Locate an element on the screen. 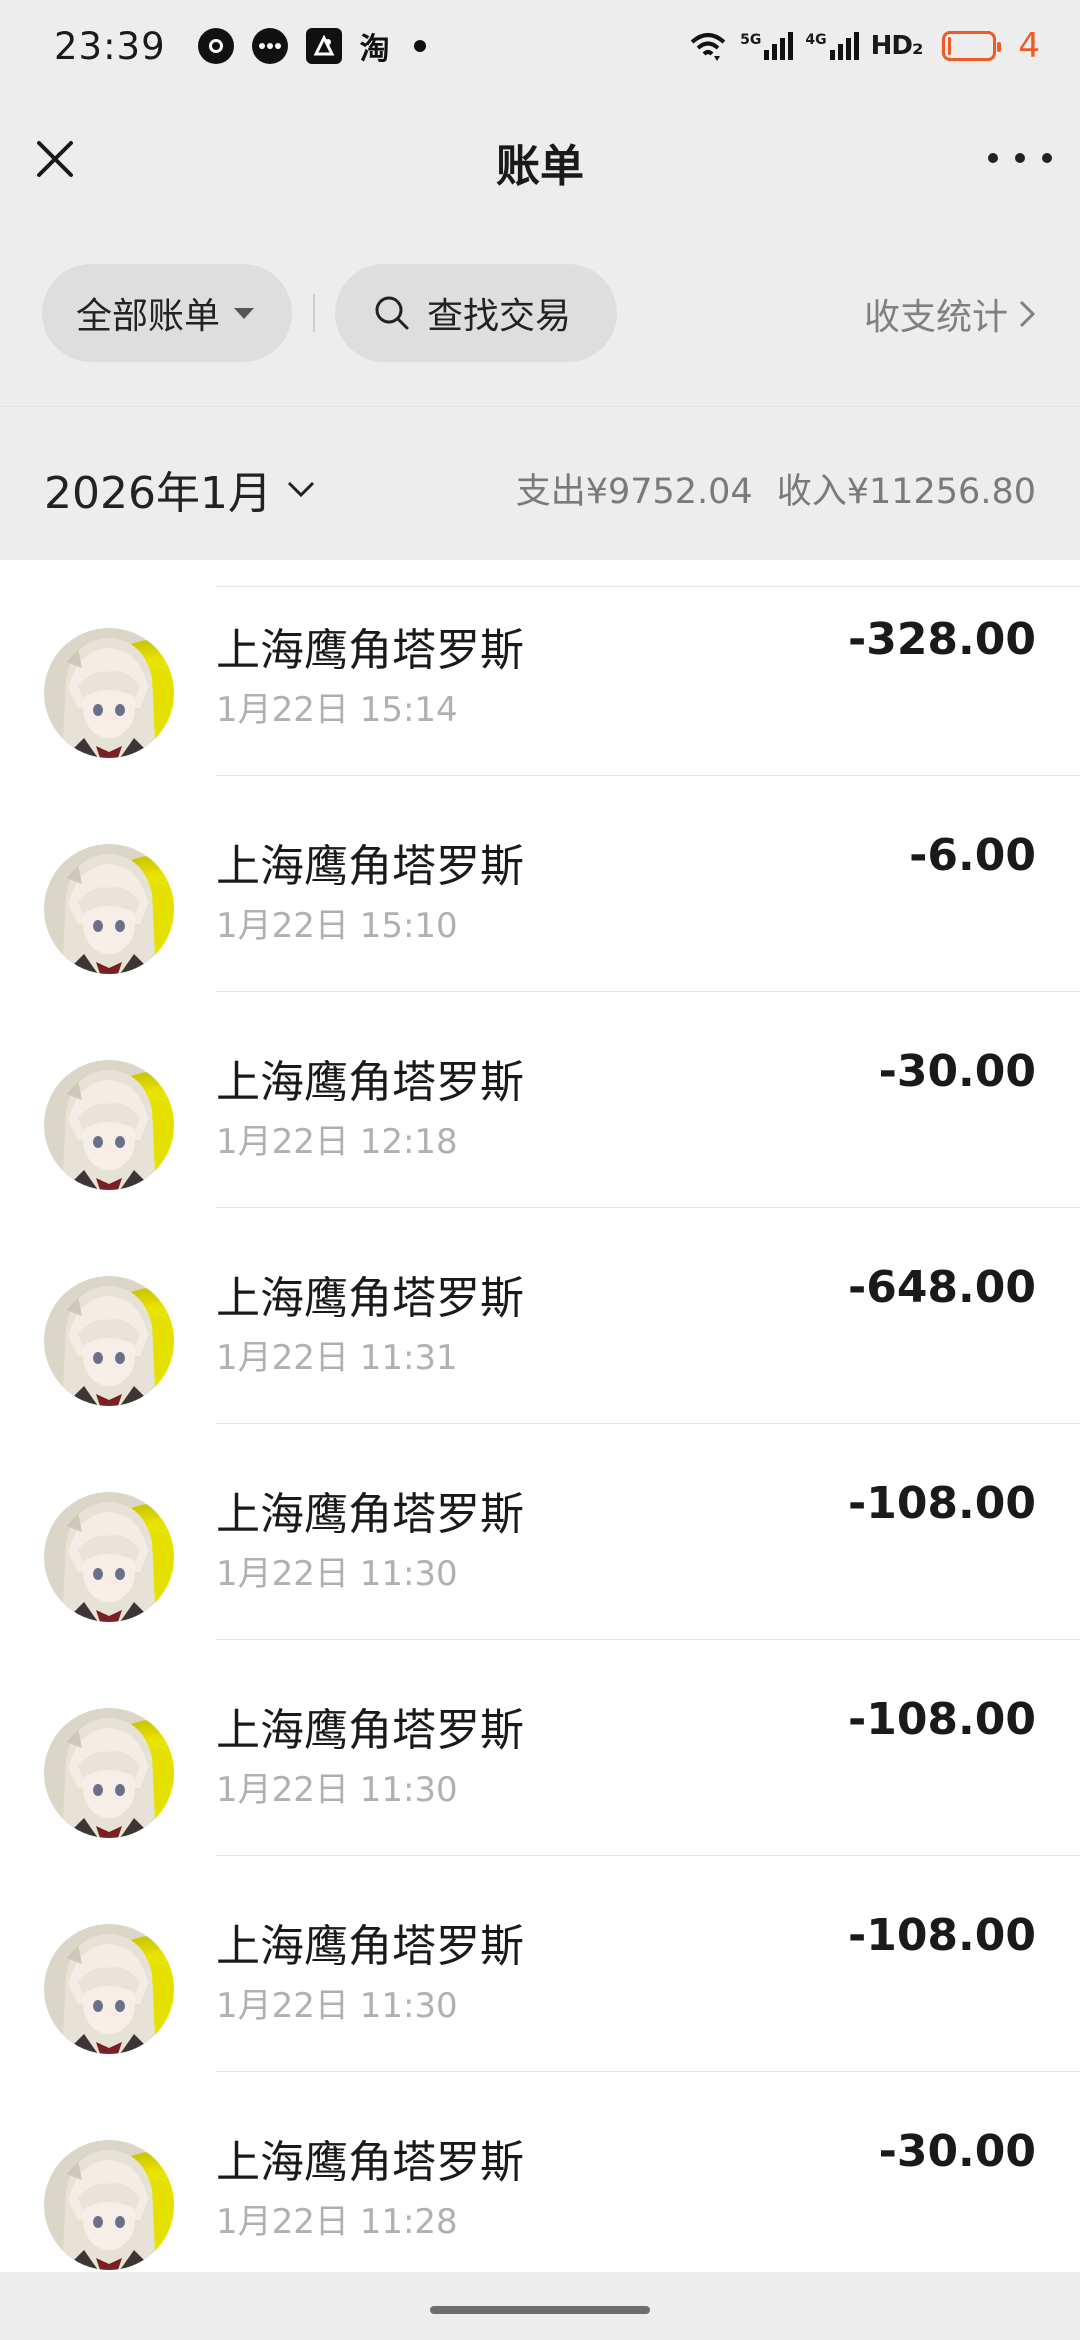 This screenshot has height=2340, width=1080. filter-row: 全部账单 查找交易 收支统计 is located at coordinates (540, 313).